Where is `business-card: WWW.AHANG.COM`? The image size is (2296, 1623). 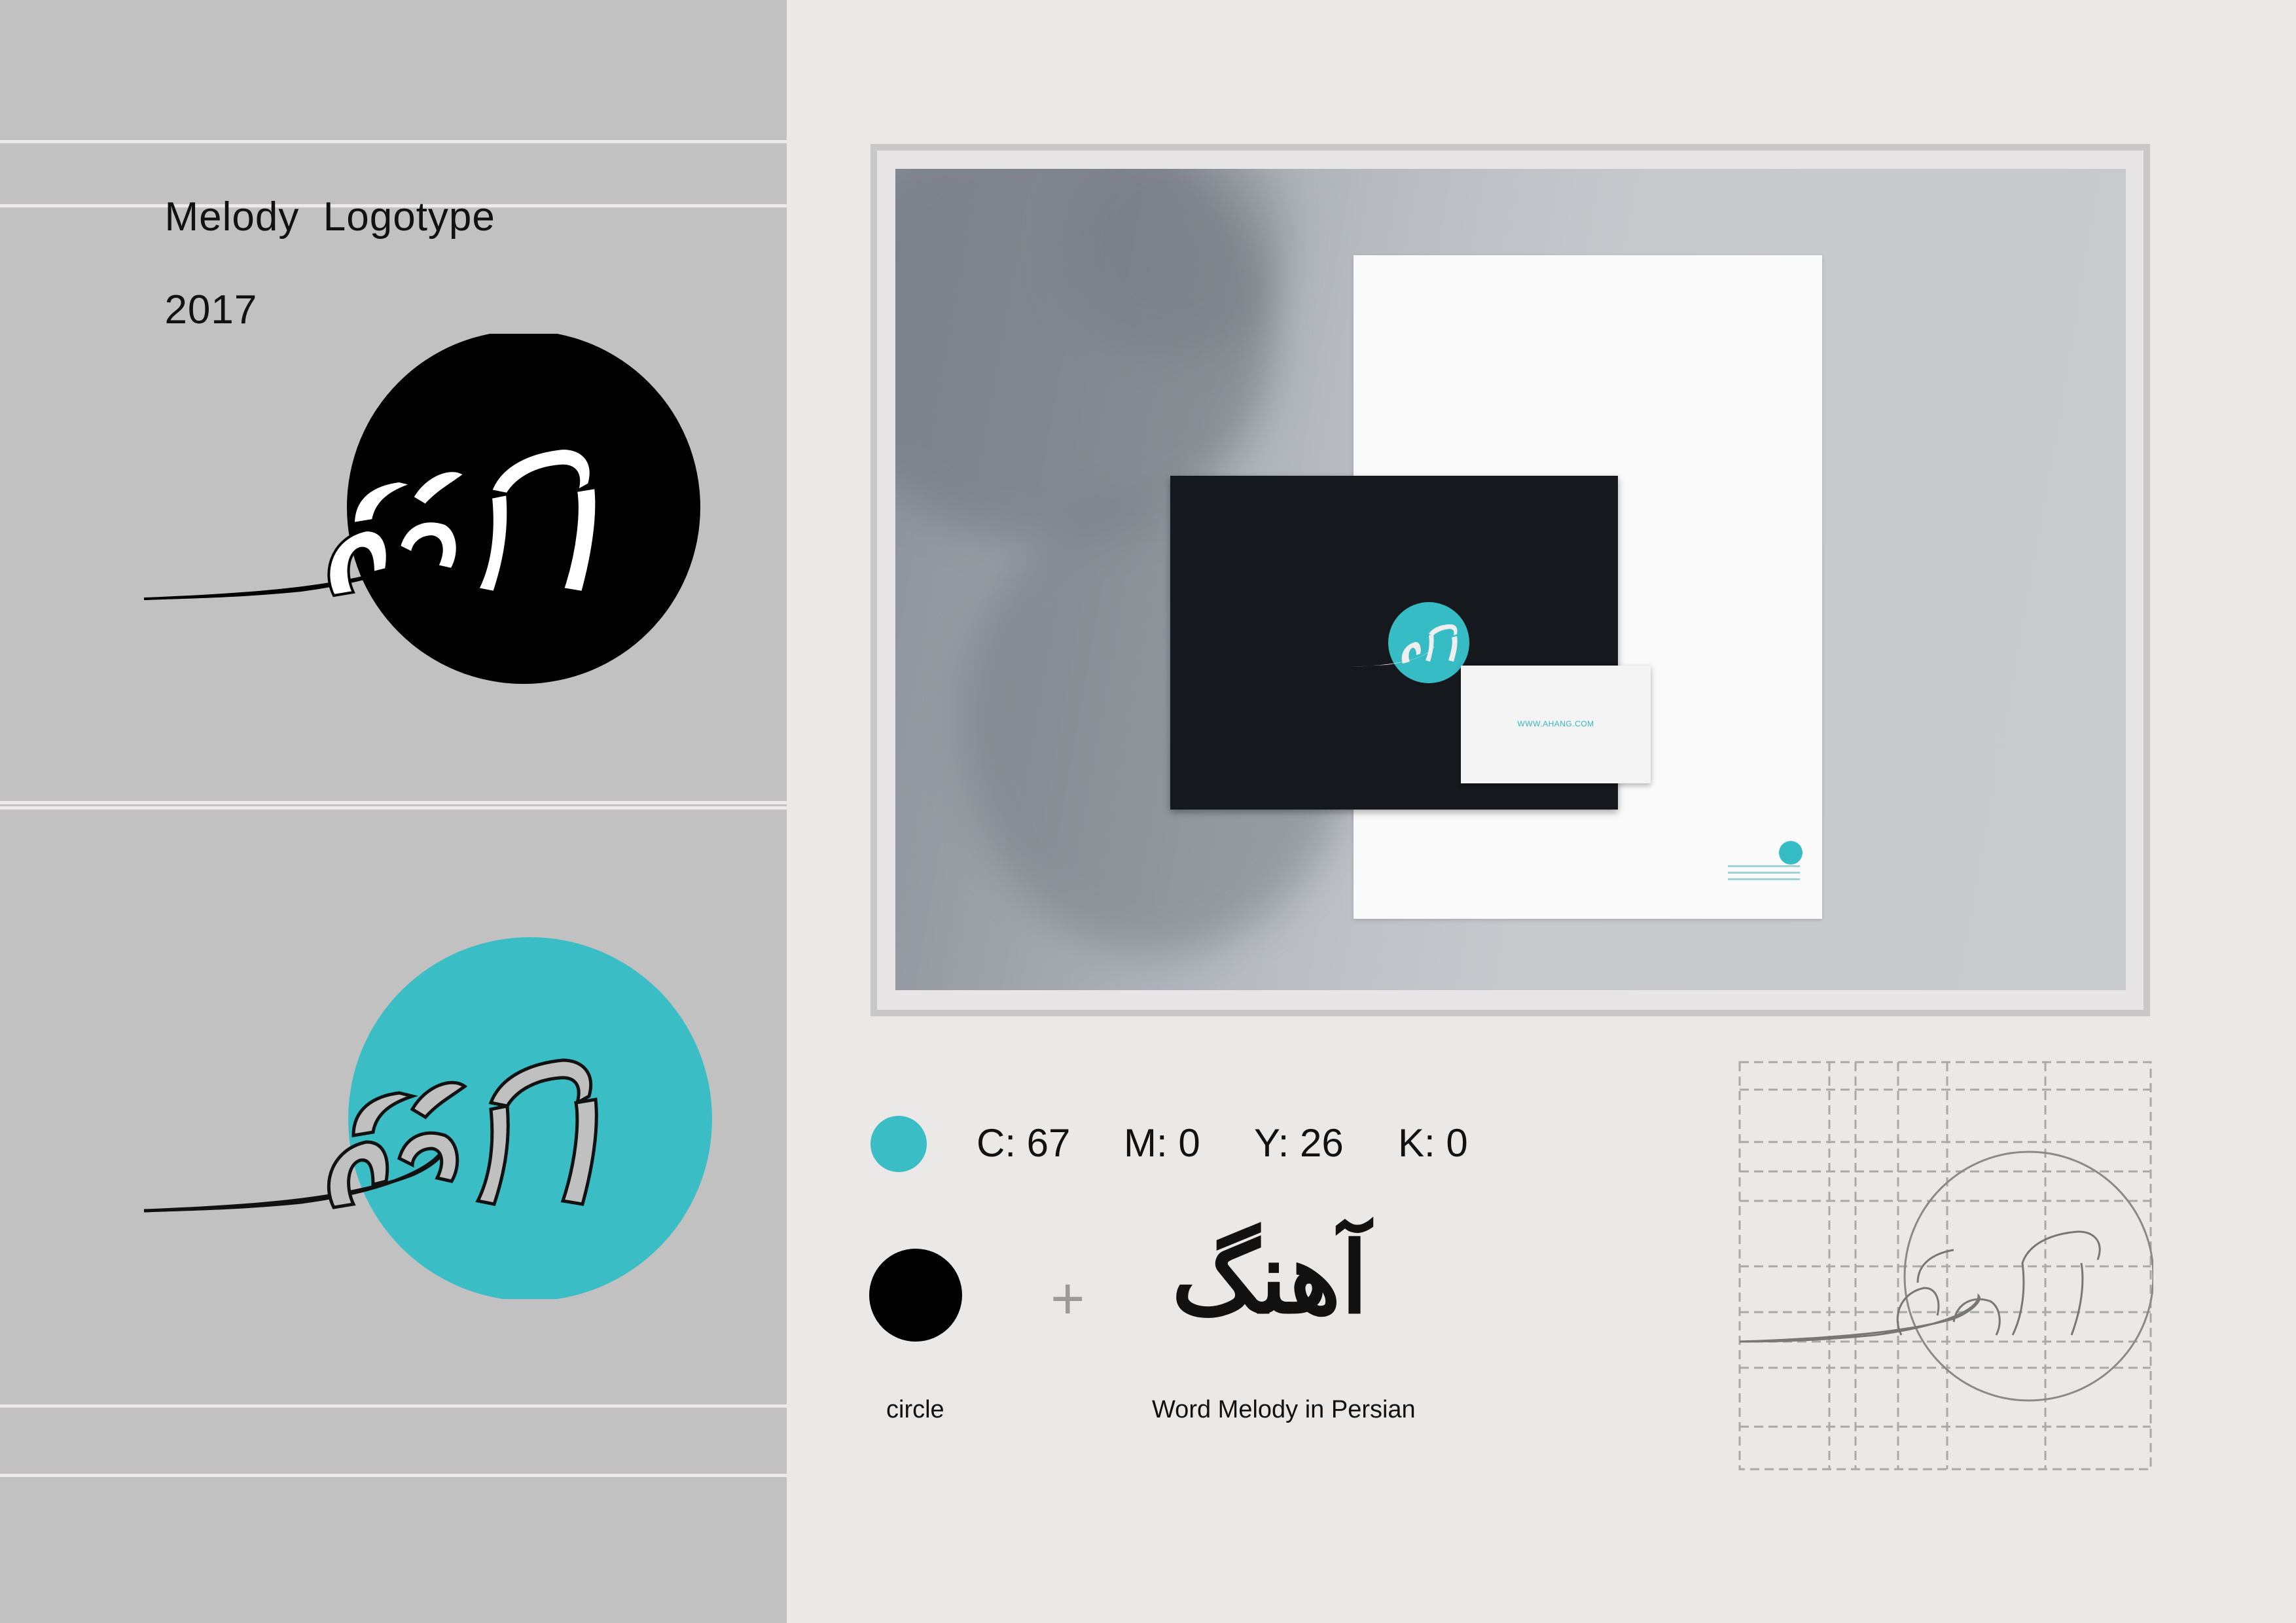
business-card: WWW.AHANG.COM is located at coordinates (1556, 725).